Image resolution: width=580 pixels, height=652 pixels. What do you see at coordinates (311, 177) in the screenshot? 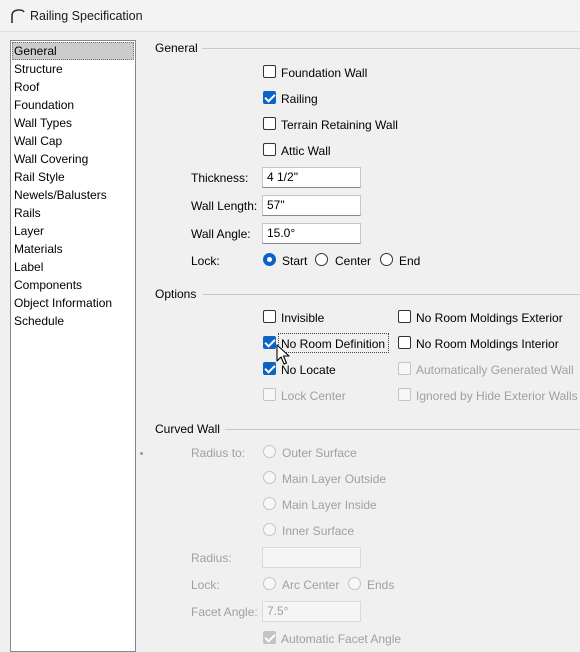
I see `thickness-input: 4 1/2"` at bounding box center [311, 177].